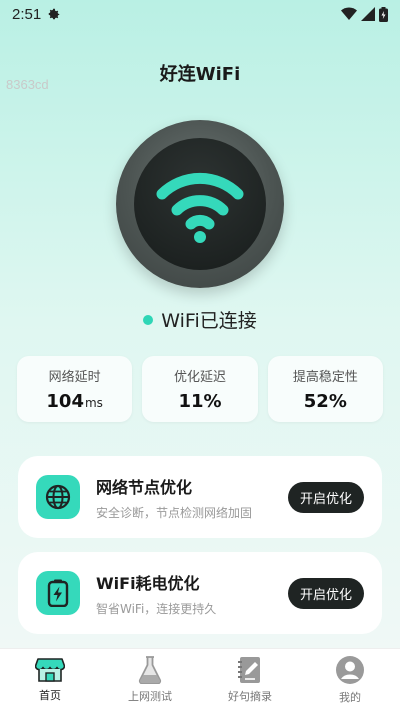 The image size is (400, 711). Describe the element at coordinates (50, 670) in the screenshot. I see `store-icon` at that location.